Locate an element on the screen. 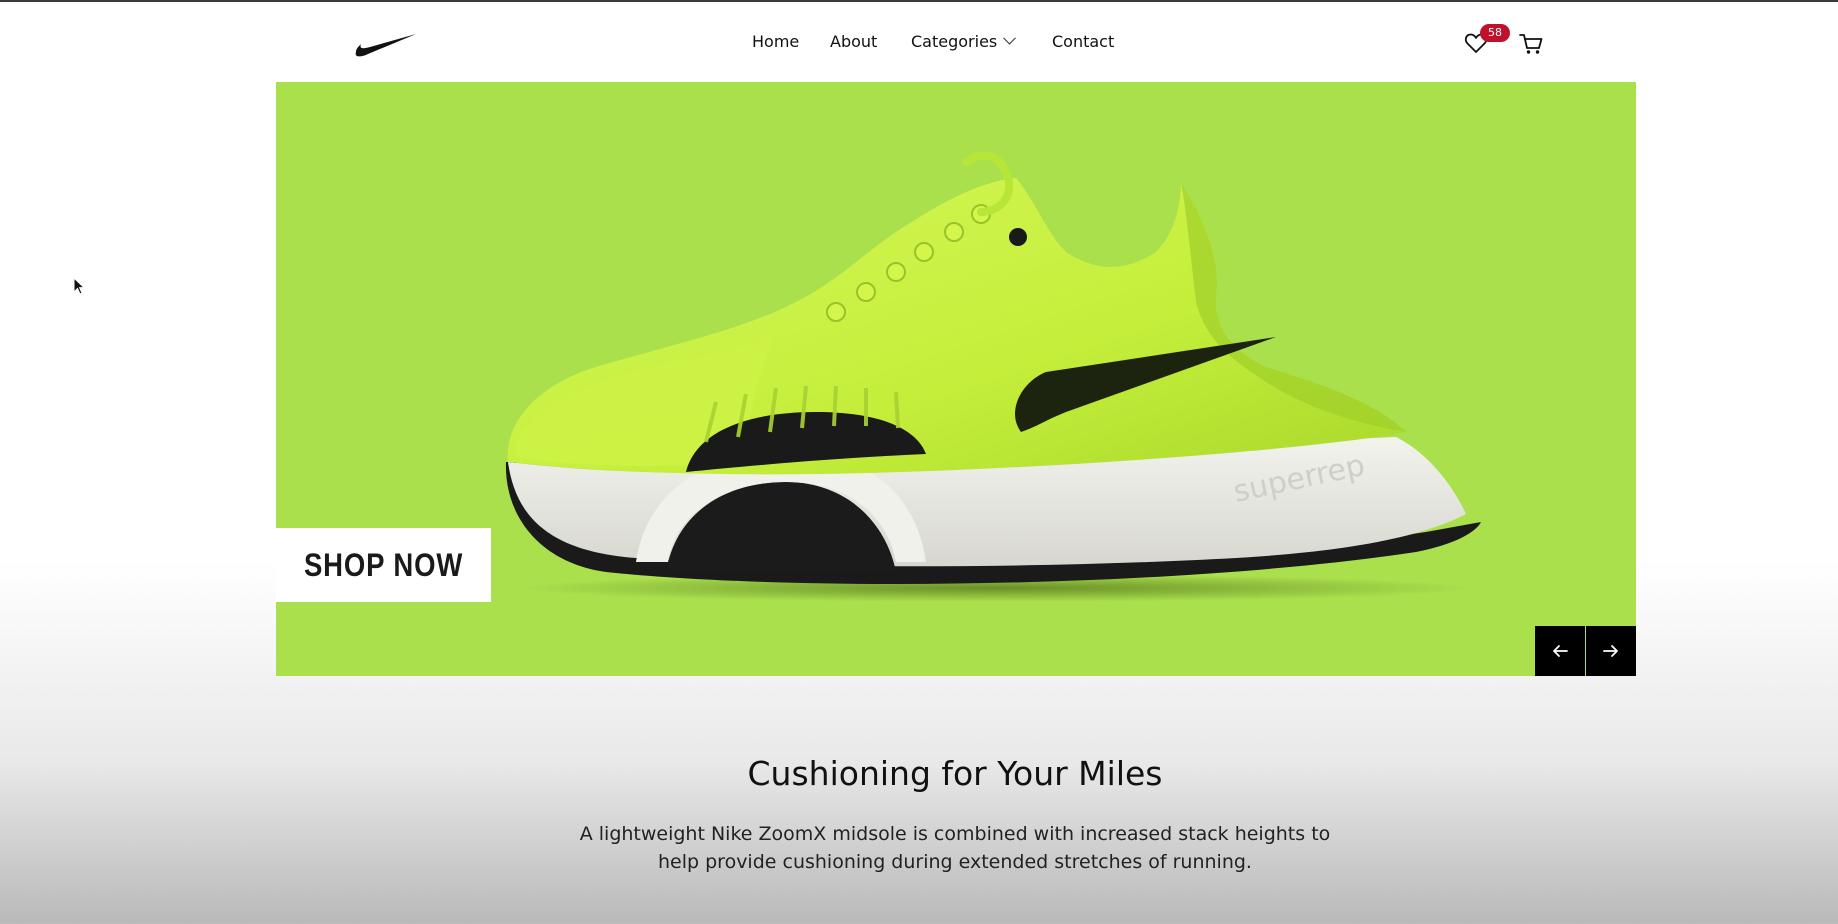 Image resolution: width=1838 pixels, height=924 pixels. chevron-down-icon is located at coordinates (1010, 38).